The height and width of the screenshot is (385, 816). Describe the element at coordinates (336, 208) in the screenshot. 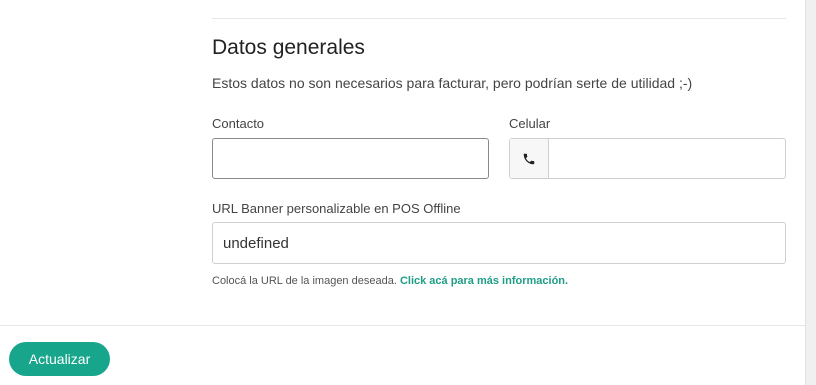

I see `banner-url-label: URL Banner personalizable en POS Offline` at that location.